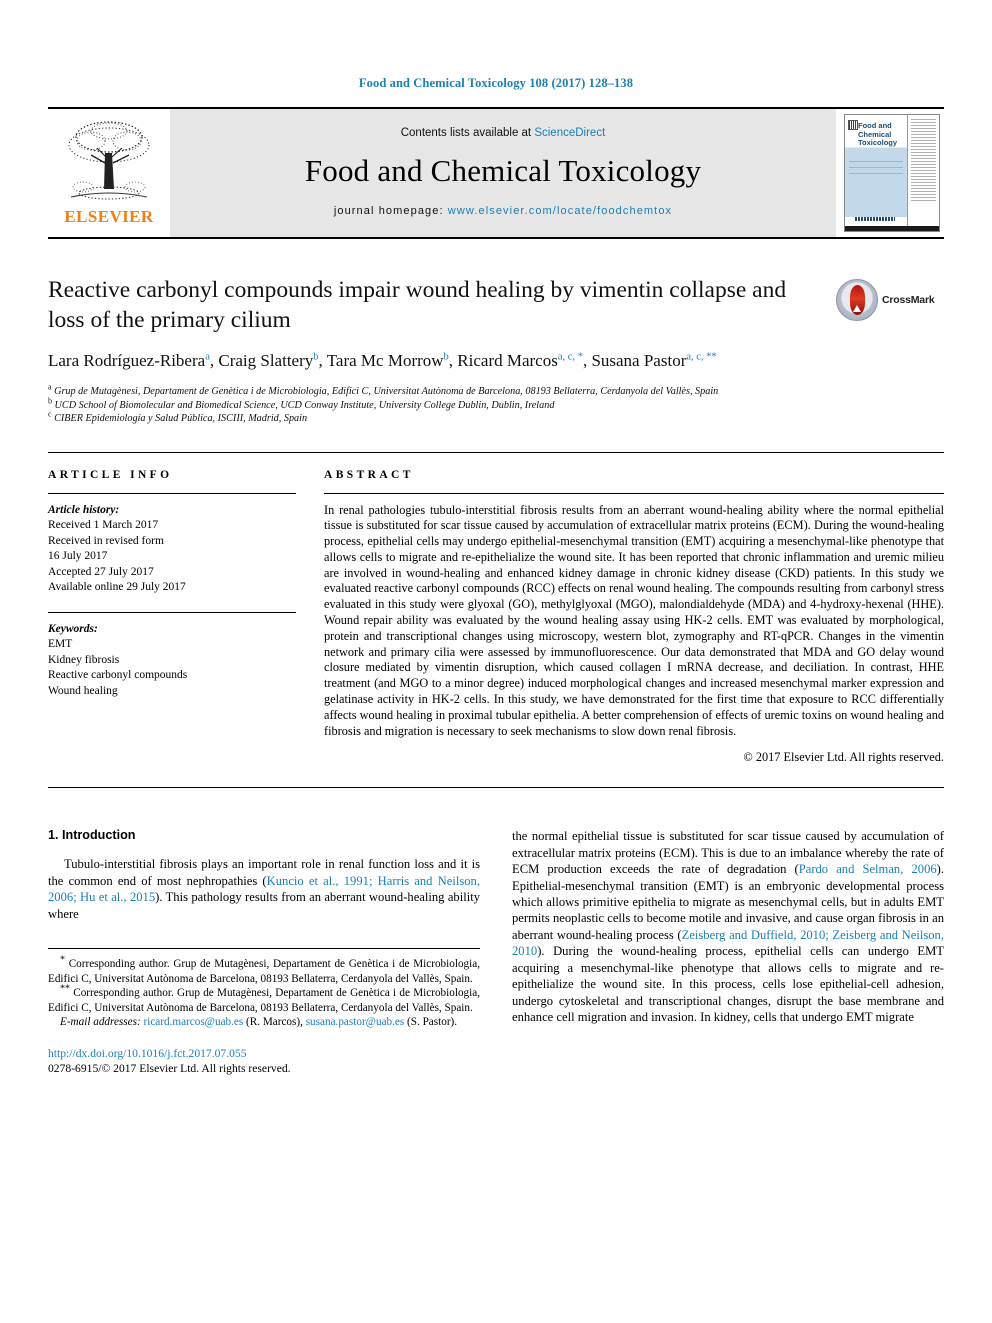 Image resolution: width=992 pixels, height=1323 pixels. What do you see at coordinates (868, 869) in the screenshot?
I see `citation-link: Pardo and Selman, 2006` at bounding box center [868, 869].